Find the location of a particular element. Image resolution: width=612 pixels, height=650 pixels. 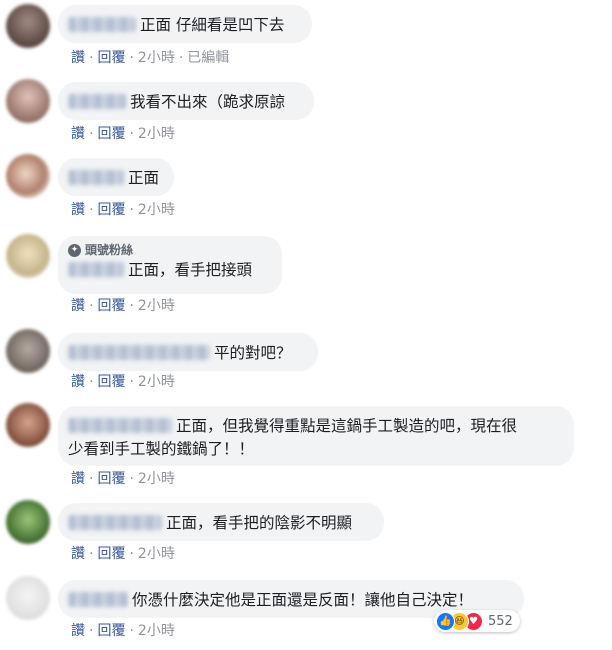

comment-bubble: 我看不出來（跪求原諒 is located at coordinates (186, 101).